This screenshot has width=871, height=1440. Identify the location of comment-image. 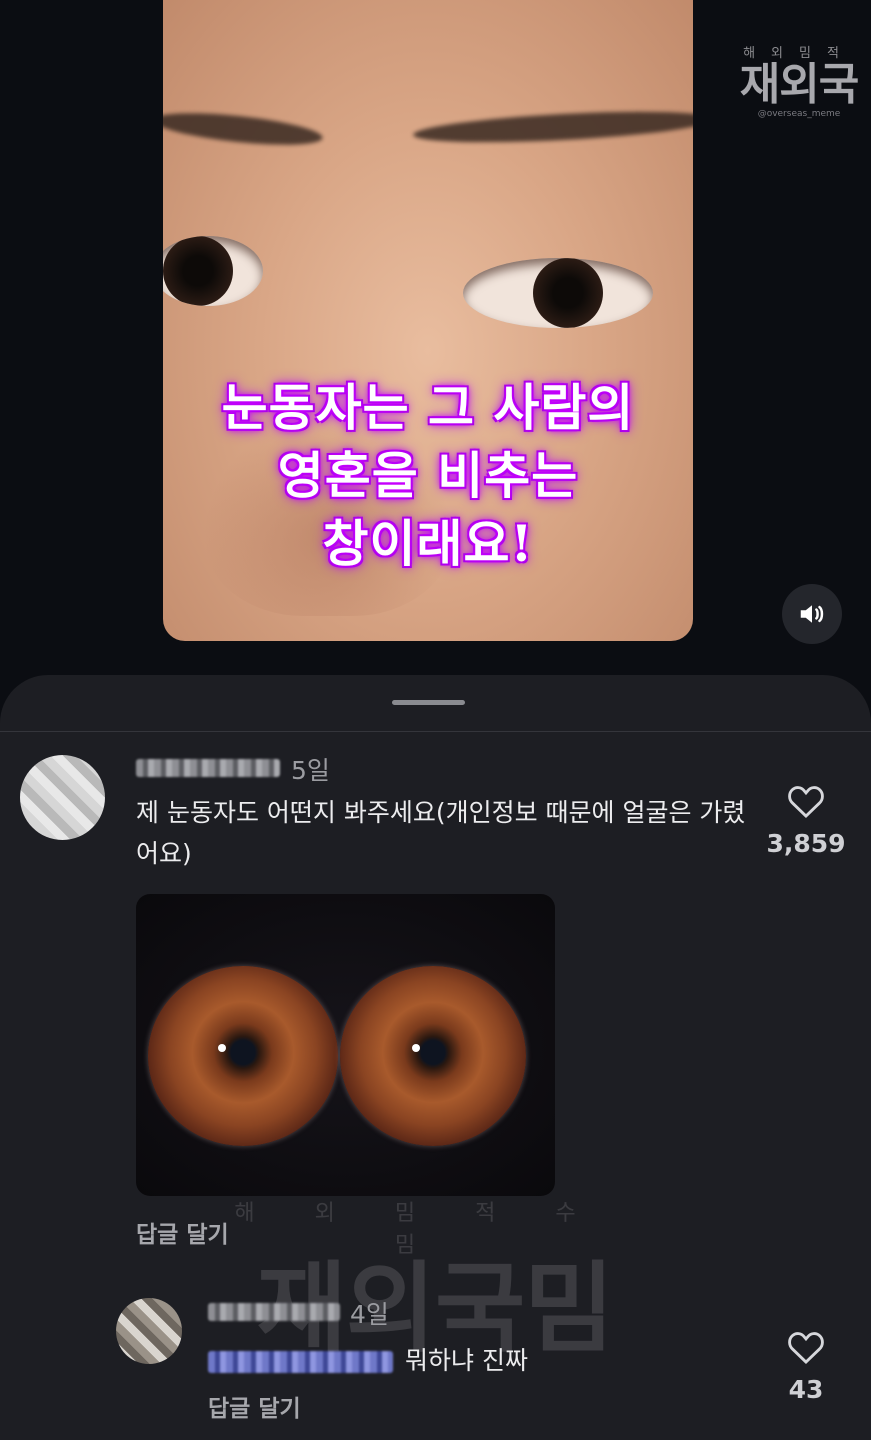
(345, 1045).